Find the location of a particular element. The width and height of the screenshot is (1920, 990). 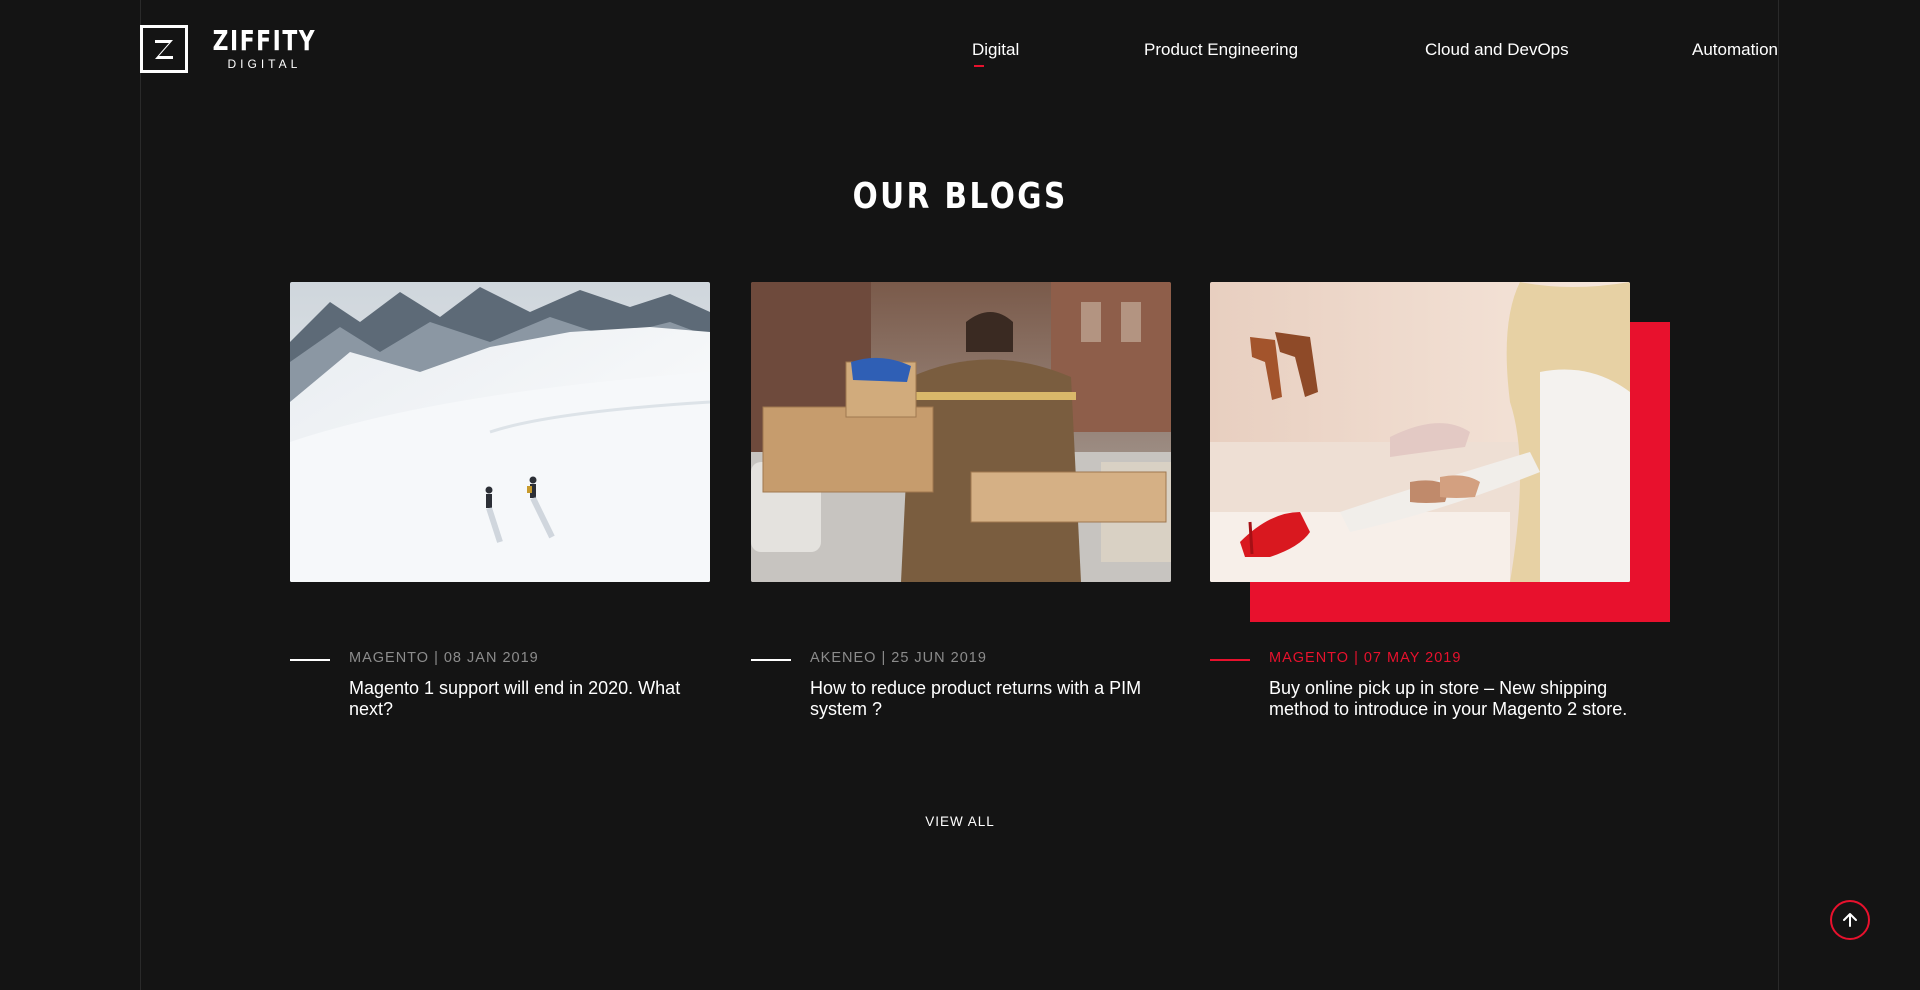

blog-category-date: AKENEO | 25 JUN 2019 is located at coordinates (898, 658).